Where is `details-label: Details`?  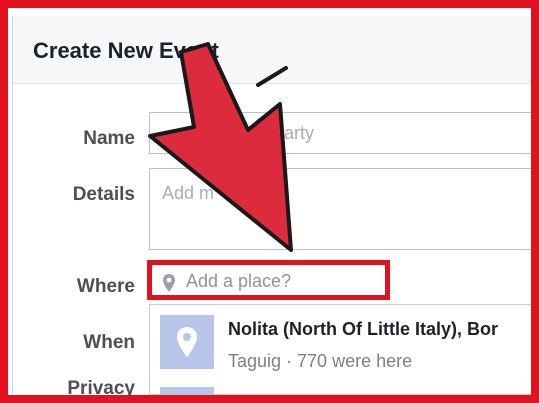
details-label: Details is located at coordinates (103, 194).